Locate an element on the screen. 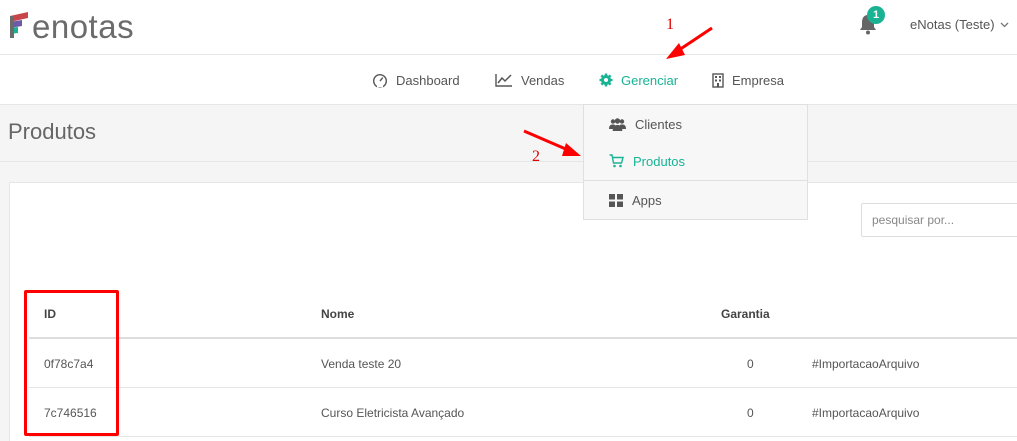 Image resolution: width=1017 pixels, height=441 pixels. user-menu-label: eNotas (Teste) is located at coordinates (952, 24).